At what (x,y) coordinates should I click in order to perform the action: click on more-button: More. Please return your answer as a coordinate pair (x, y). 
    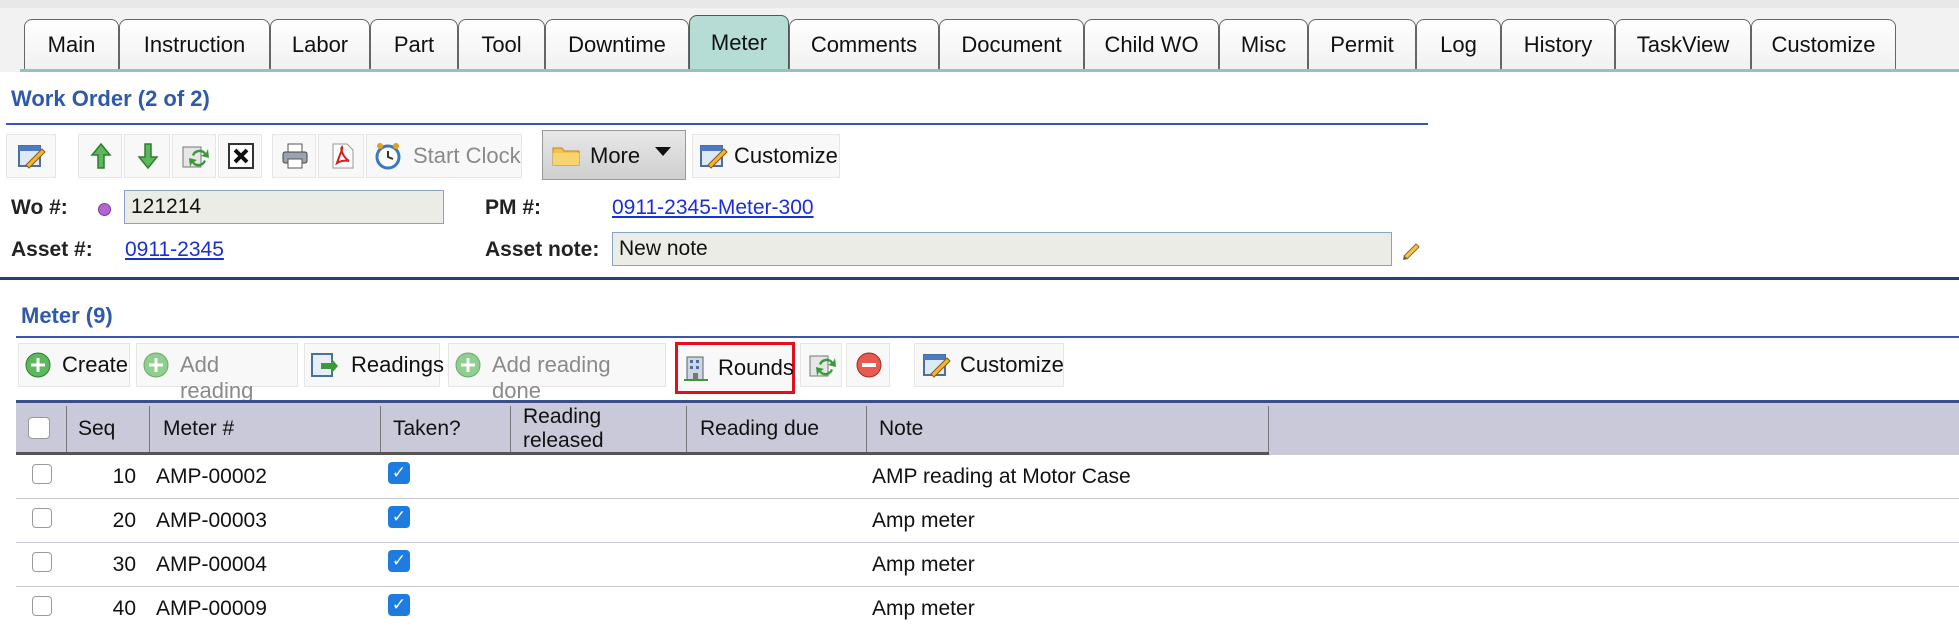
    Looking at the image, I should click on (614, 155).